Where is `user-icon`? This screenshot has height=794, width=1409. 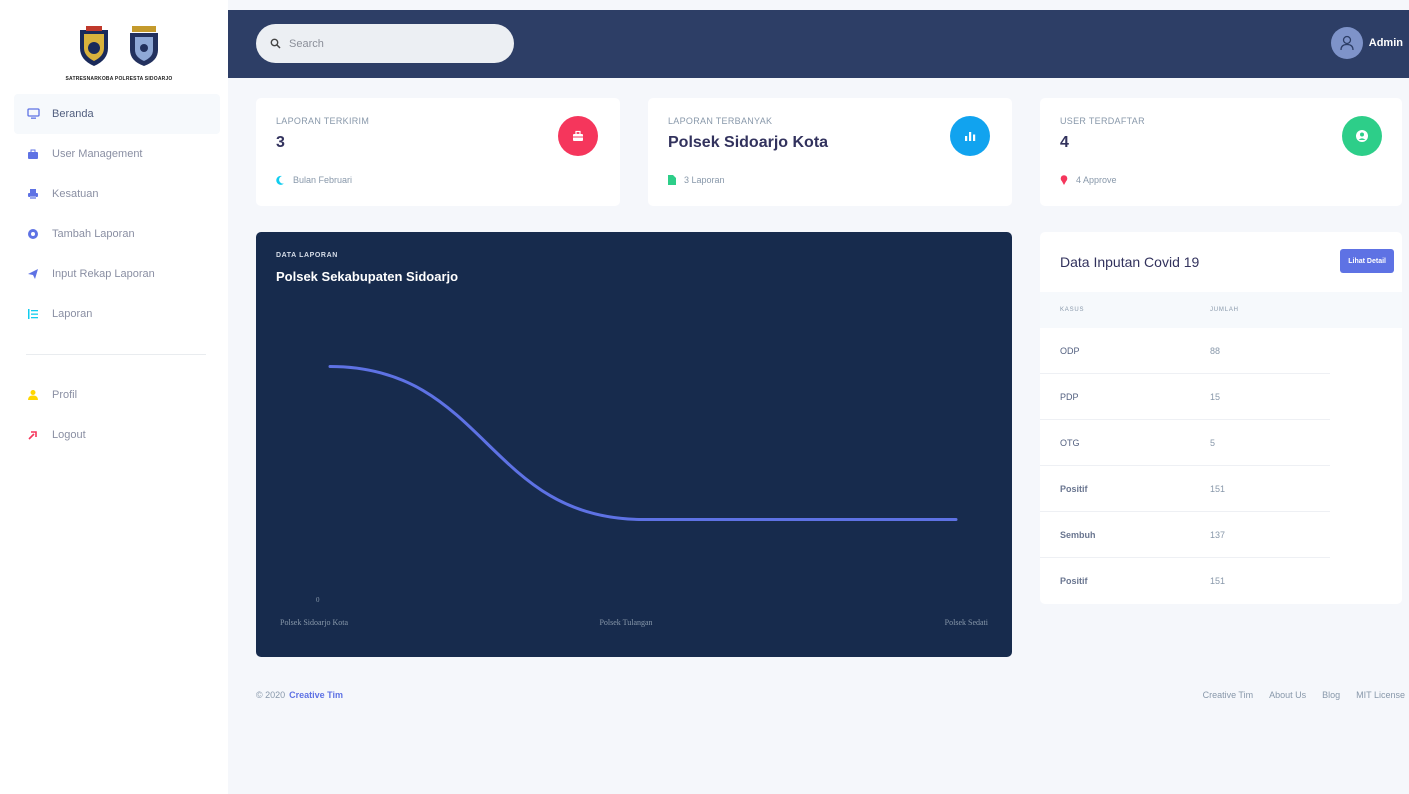
user-icon is located at coordinates (33, 395).